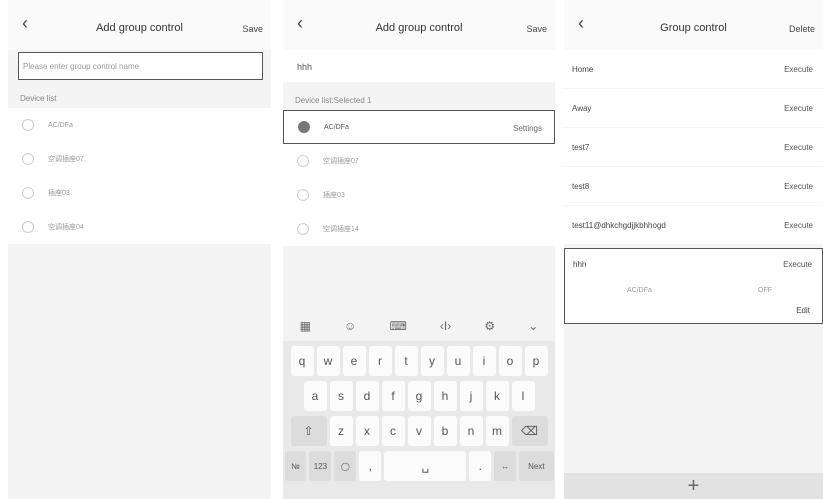 The height and width of the screenshot is (499, 823). Describe the element at coordinates (536, 361) in the screenshot. I see `key-p: p` at that location.